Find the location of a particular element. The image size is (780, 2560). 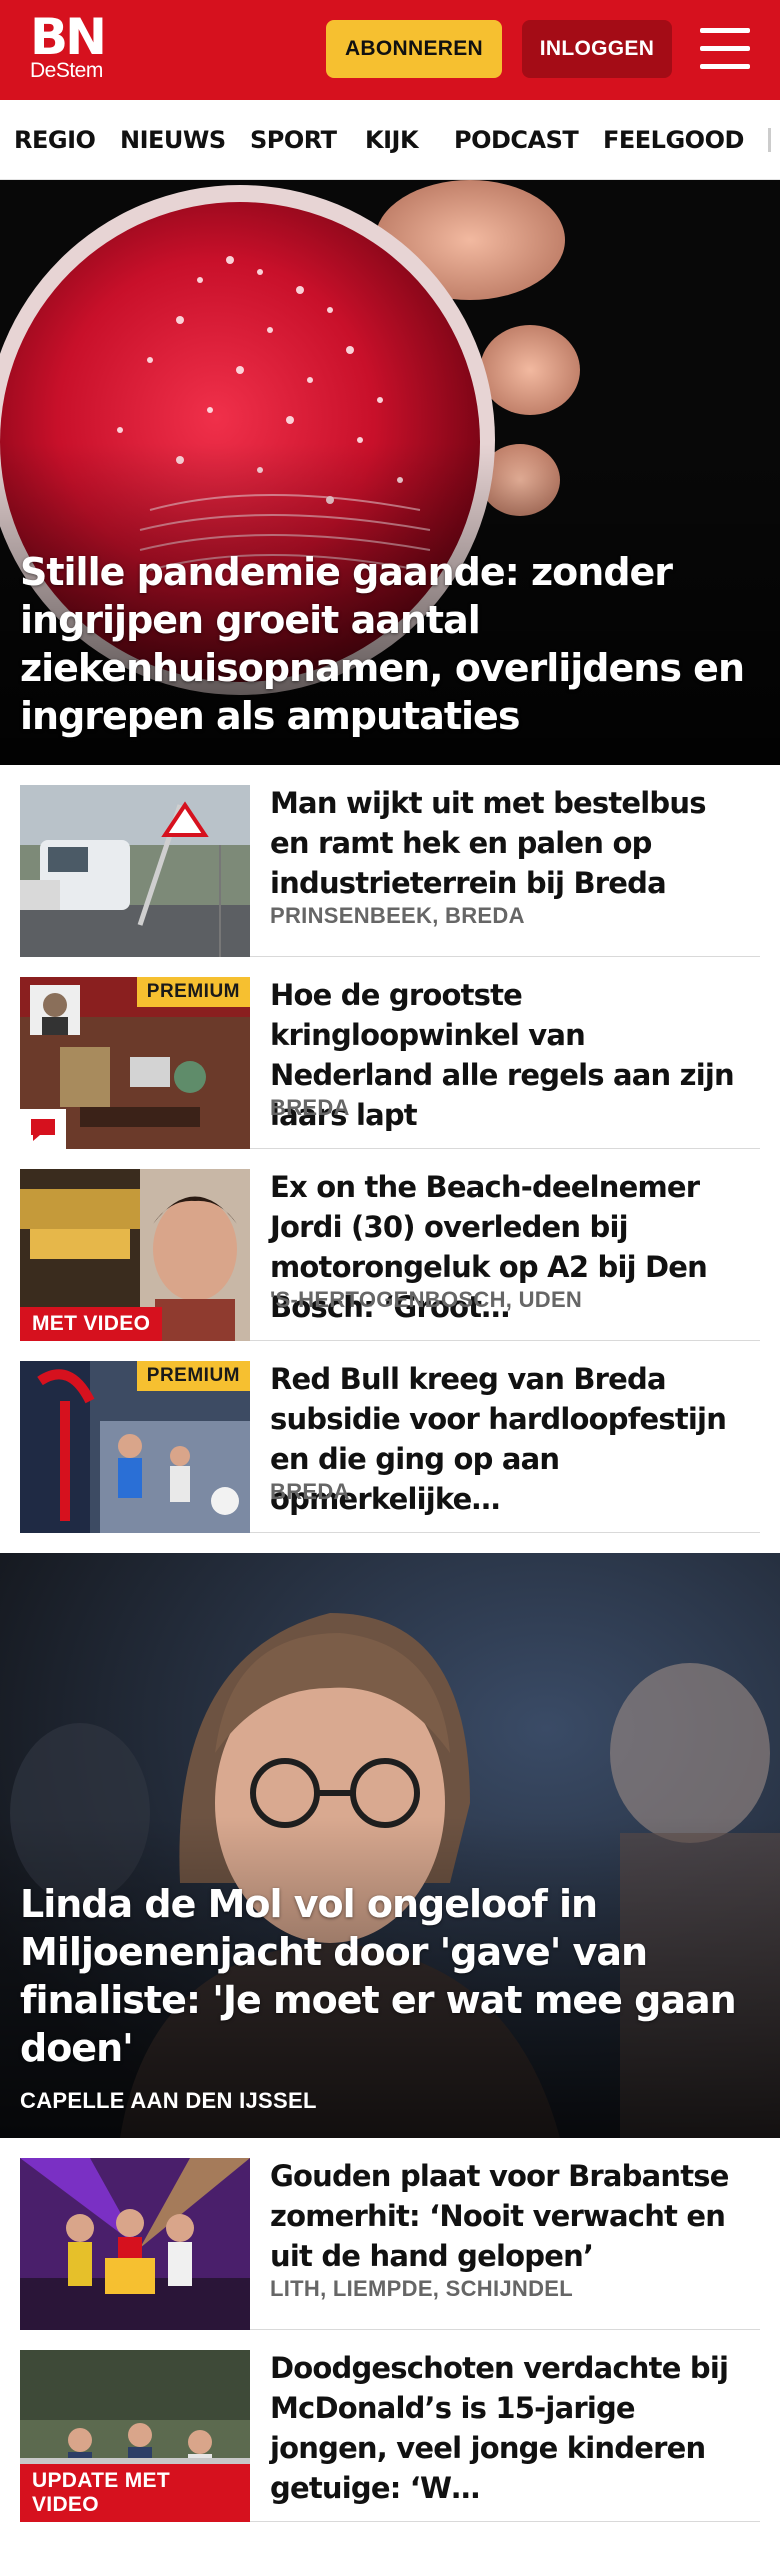

comment-icon is located at coordinates (43, 1129).